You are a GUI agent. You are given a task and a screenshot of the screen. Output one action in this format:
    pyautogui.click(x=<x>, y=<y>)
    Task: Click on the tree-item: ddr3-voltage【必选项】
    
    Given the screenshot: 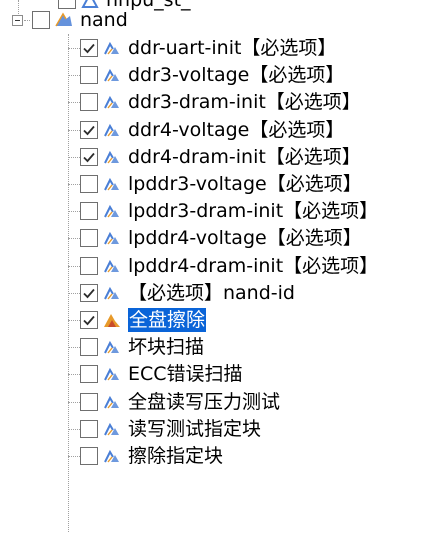 What is the action you would take?
    pyautogui.click(x=212, y=75)
    